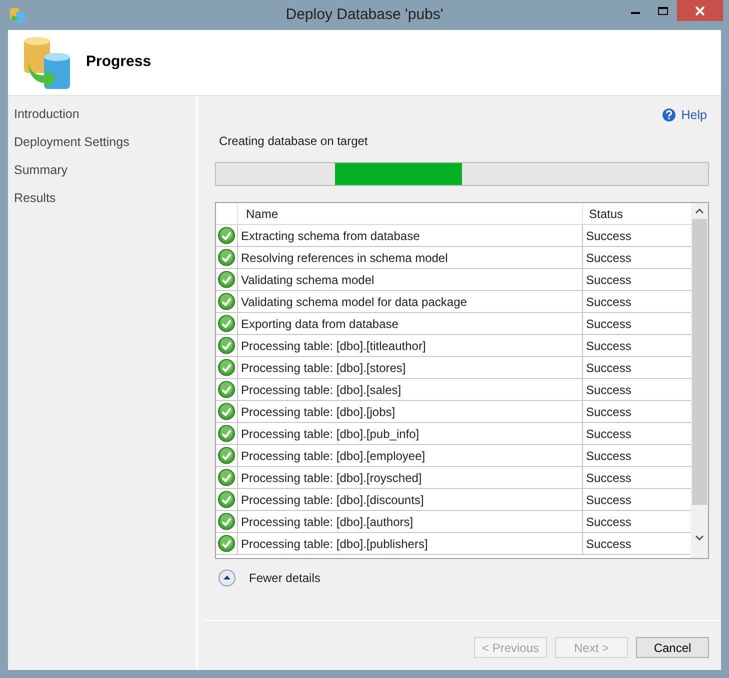  What do you see at coordinates (410, 213) in the screenshot?
I see `column-header: Name` at bounding box center [410, 213].